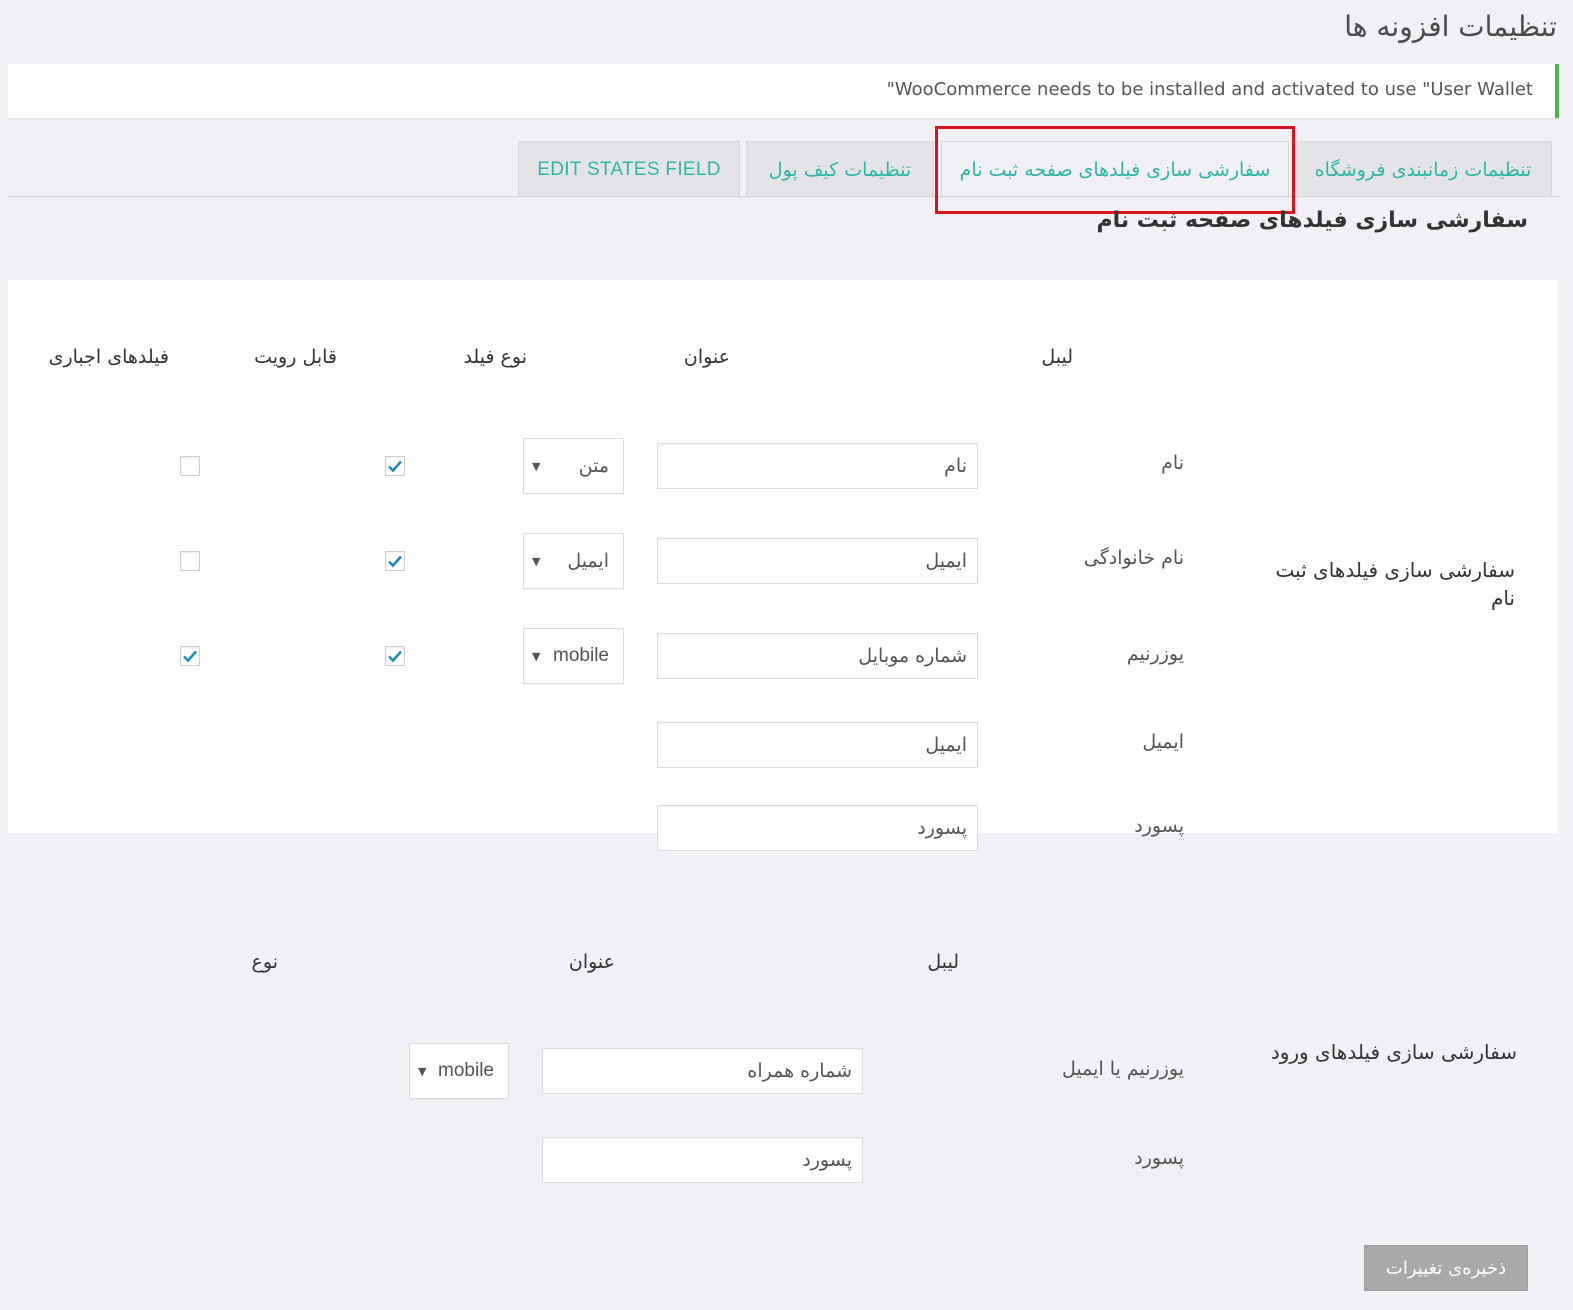 The height and width of the screenshot is (1310, 1573). I want to click on select-value: ایمیل, so click(588, 561).